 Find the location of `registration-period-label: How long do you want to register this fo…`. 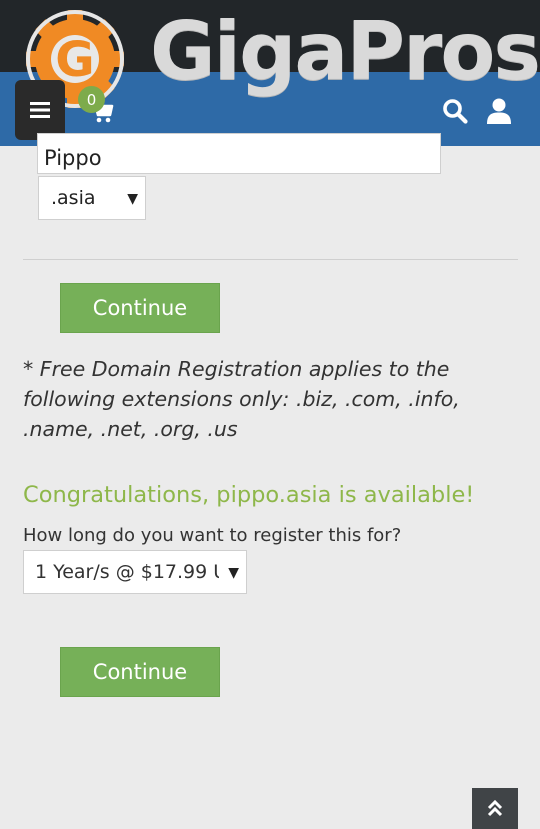

registration-period-label: How long do you want to register this fo… is located at coordinates (212, 535).